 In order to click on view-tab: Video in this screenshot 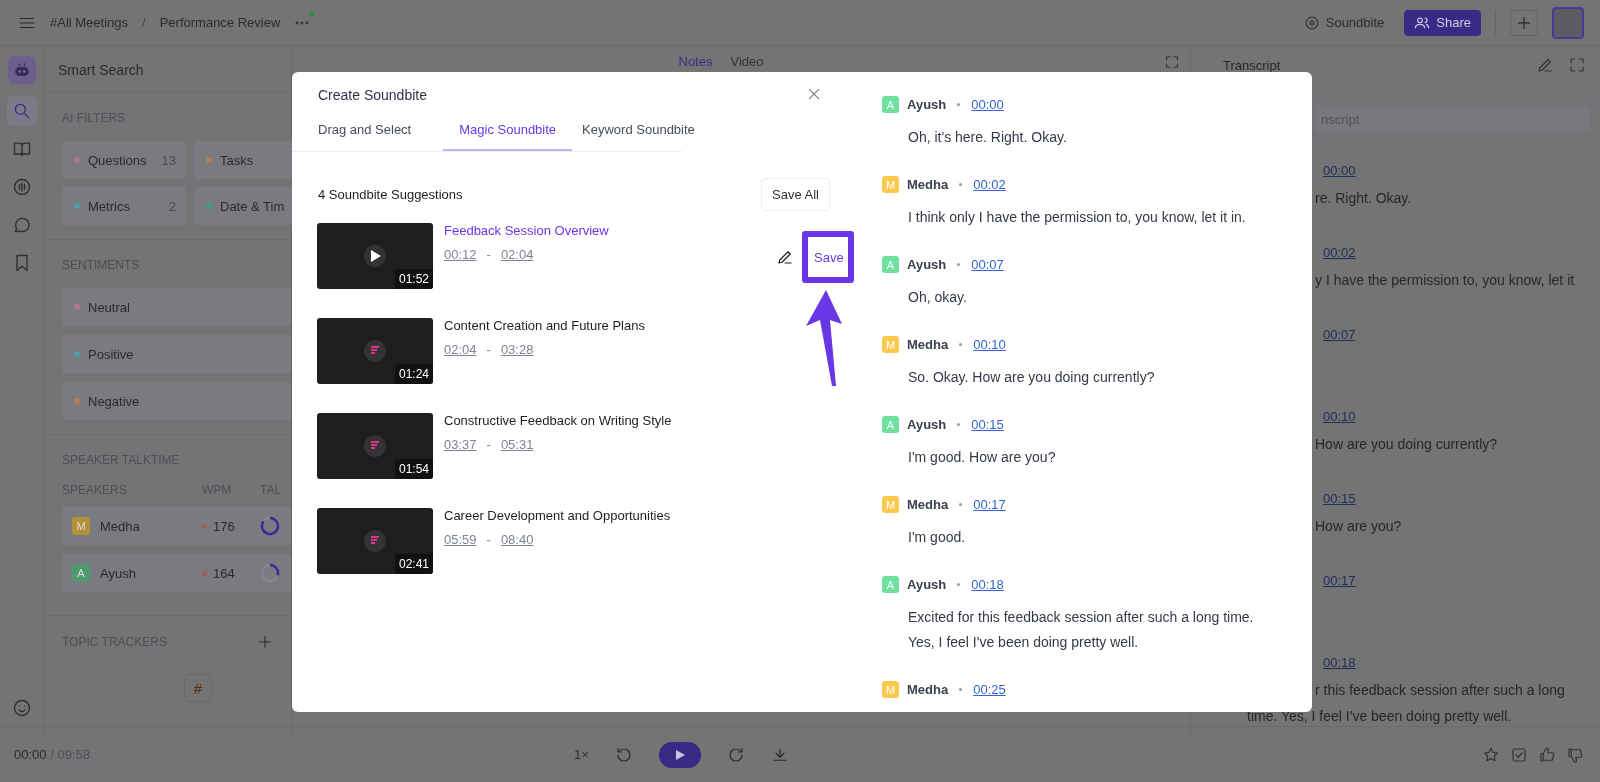, I will do `click(747, 63)`.